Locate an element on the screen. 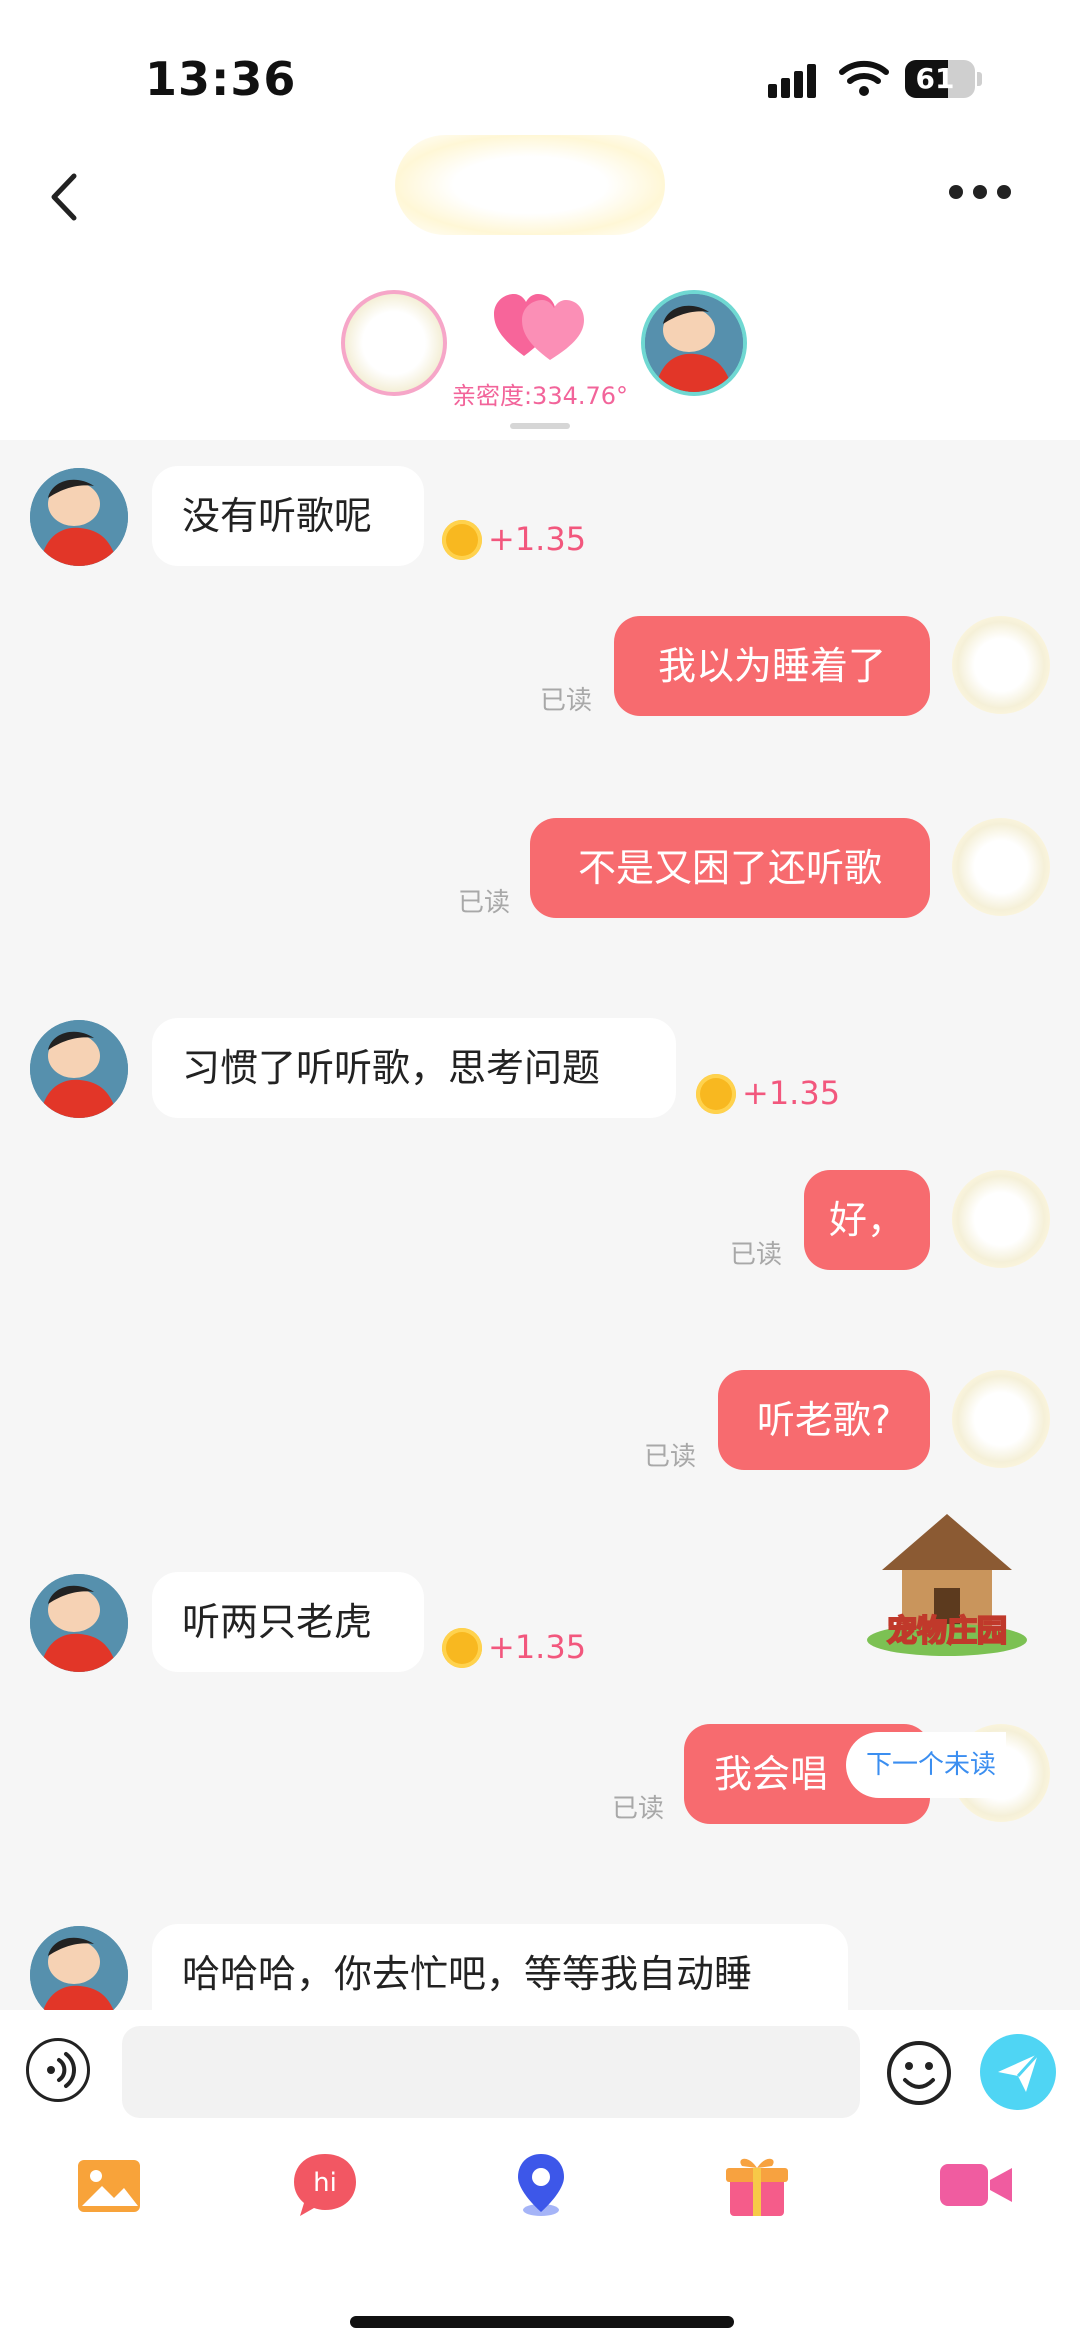 The width and height of the screenshot is (1080, 2347). emoji-button is located at coordinates (919, 2073).